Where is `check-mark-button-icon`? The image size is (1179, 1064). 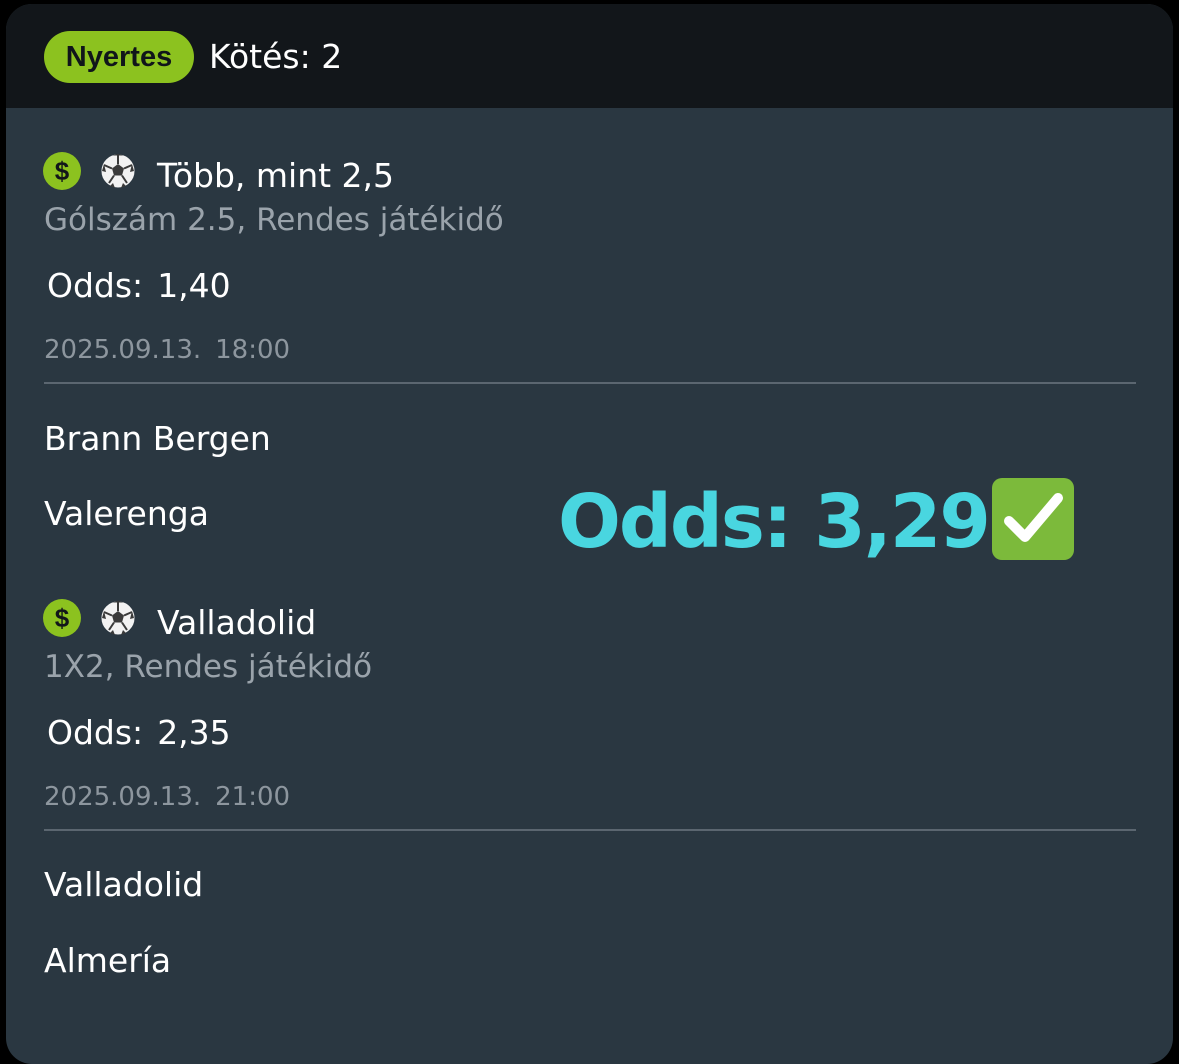
check-mark-button-icon is located at coordinates (1033, 519).